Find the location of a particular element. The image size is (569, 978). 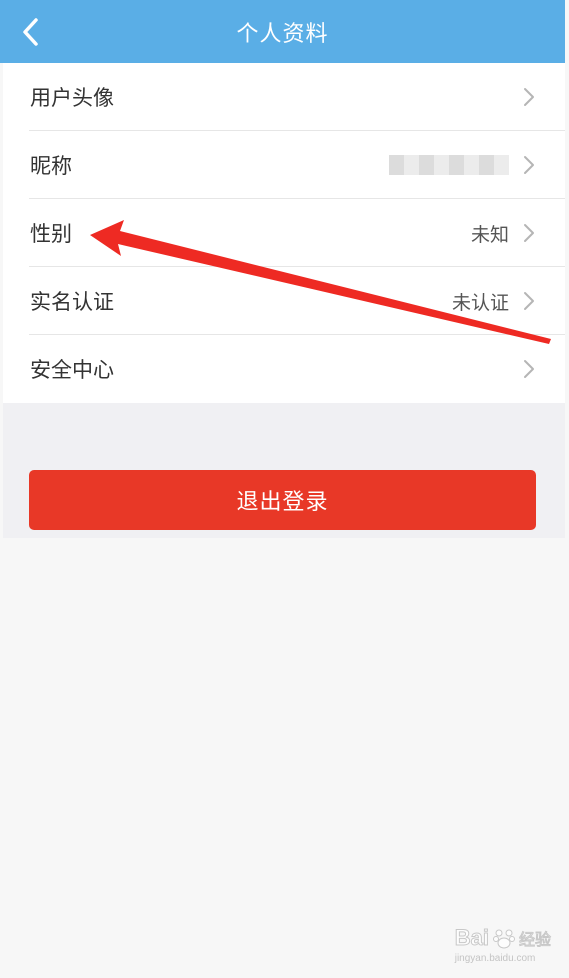

row-gender: 性别 未知 is located at coordinates (284, 233).